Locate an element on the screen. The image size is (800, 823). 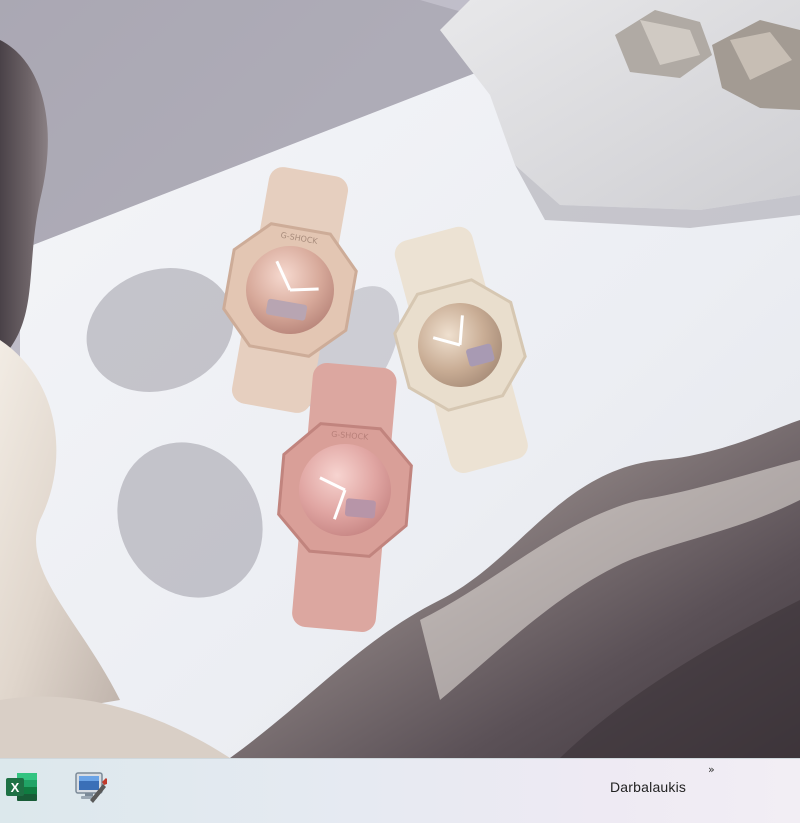
desktop-toolbar-label: Darbalaukis is located at coordinates (648, 787).